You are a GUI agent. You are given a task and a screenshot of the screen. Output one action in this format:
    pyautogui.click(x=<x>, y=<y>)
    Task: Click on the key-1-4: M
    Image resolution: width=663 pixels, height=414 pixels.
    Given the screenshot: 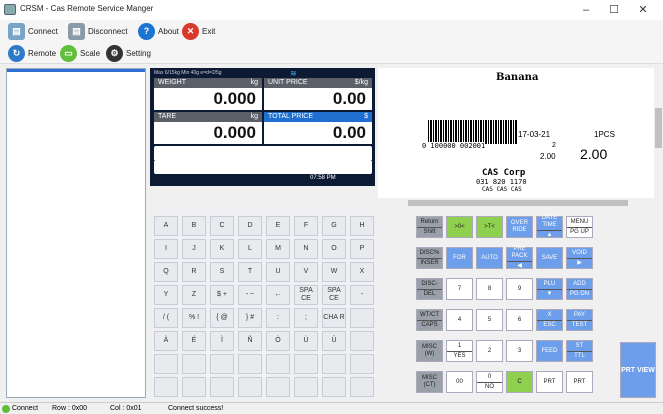 What is the action you would take?
    pyautogui.click(x=278, y=249)
    